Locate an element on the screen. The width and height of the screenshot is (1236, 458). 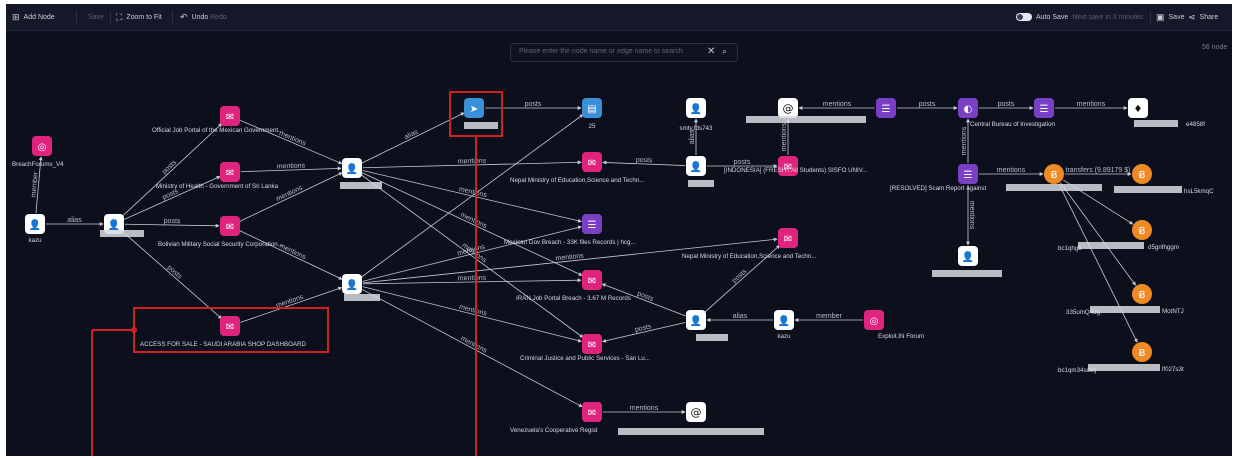
node-label: [RESOLVED] Scam Report against is located at coordinates (938, 188).